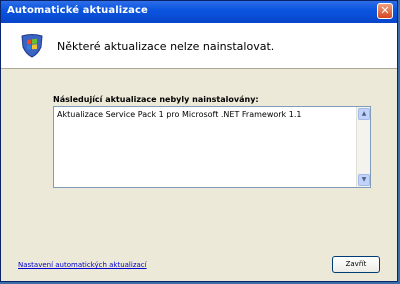 This screenshot has height=284, width=400. What do you see at coordinates (82, 265) in the screenshot?
I see `automatic-updates-settings-link: Nastavení automatických aktualizací` at bounding box center [82, 265].